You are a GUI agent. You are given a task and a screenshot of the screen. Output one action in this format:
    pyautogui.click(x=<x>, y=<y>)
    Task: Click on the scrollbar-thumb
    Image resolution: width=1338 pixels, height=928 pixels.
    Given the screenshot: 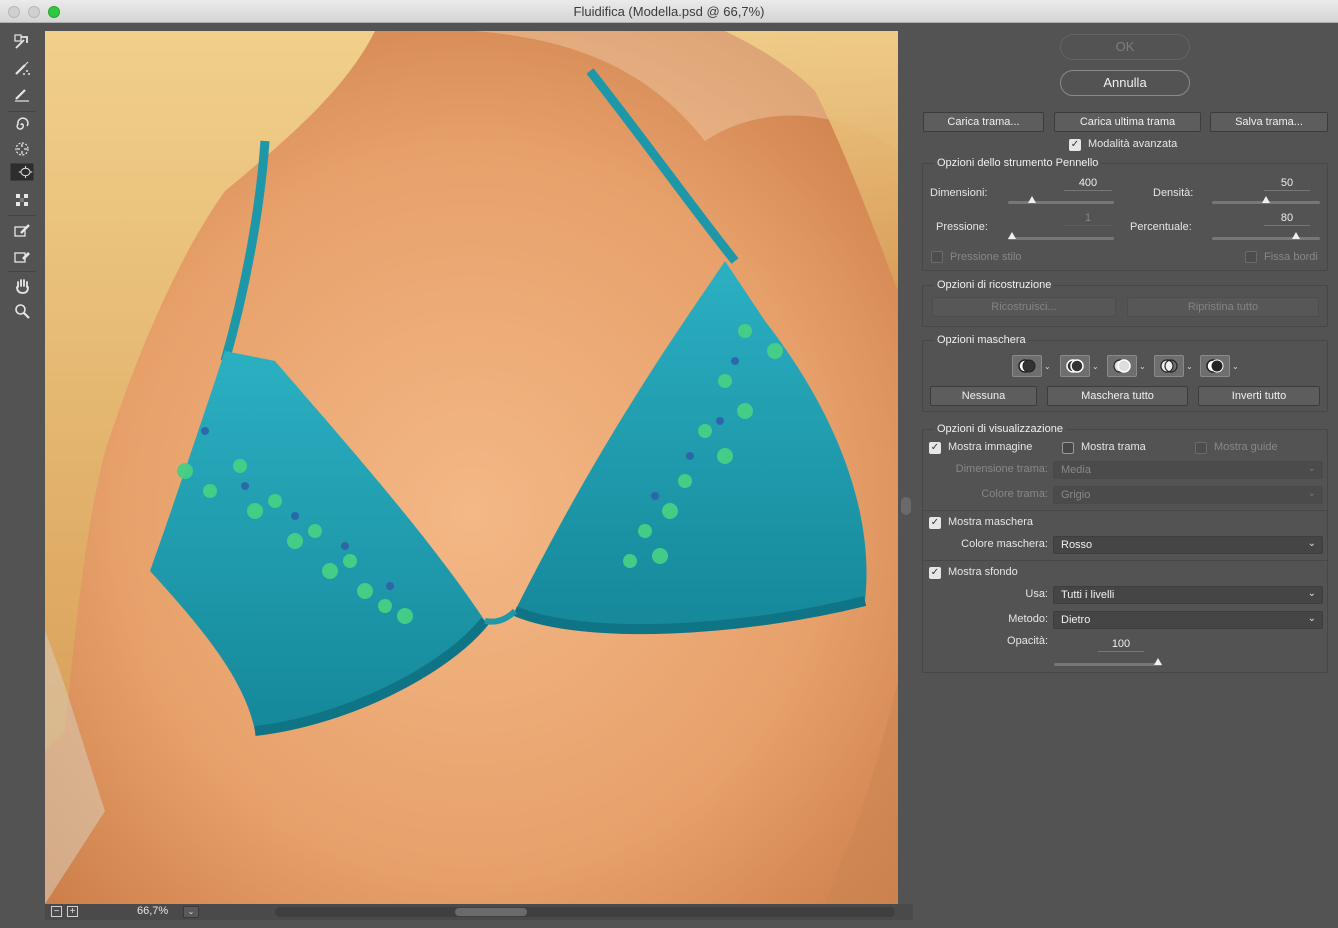 What is the action you would take?
    pyautogui.click(x=491, y=912)
    